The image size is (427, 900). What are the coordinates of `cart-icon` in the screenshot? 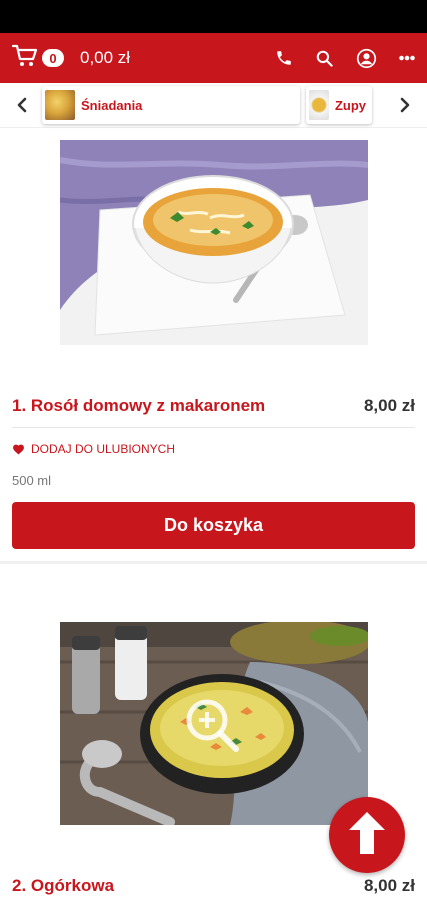 It's located at (24, 58).